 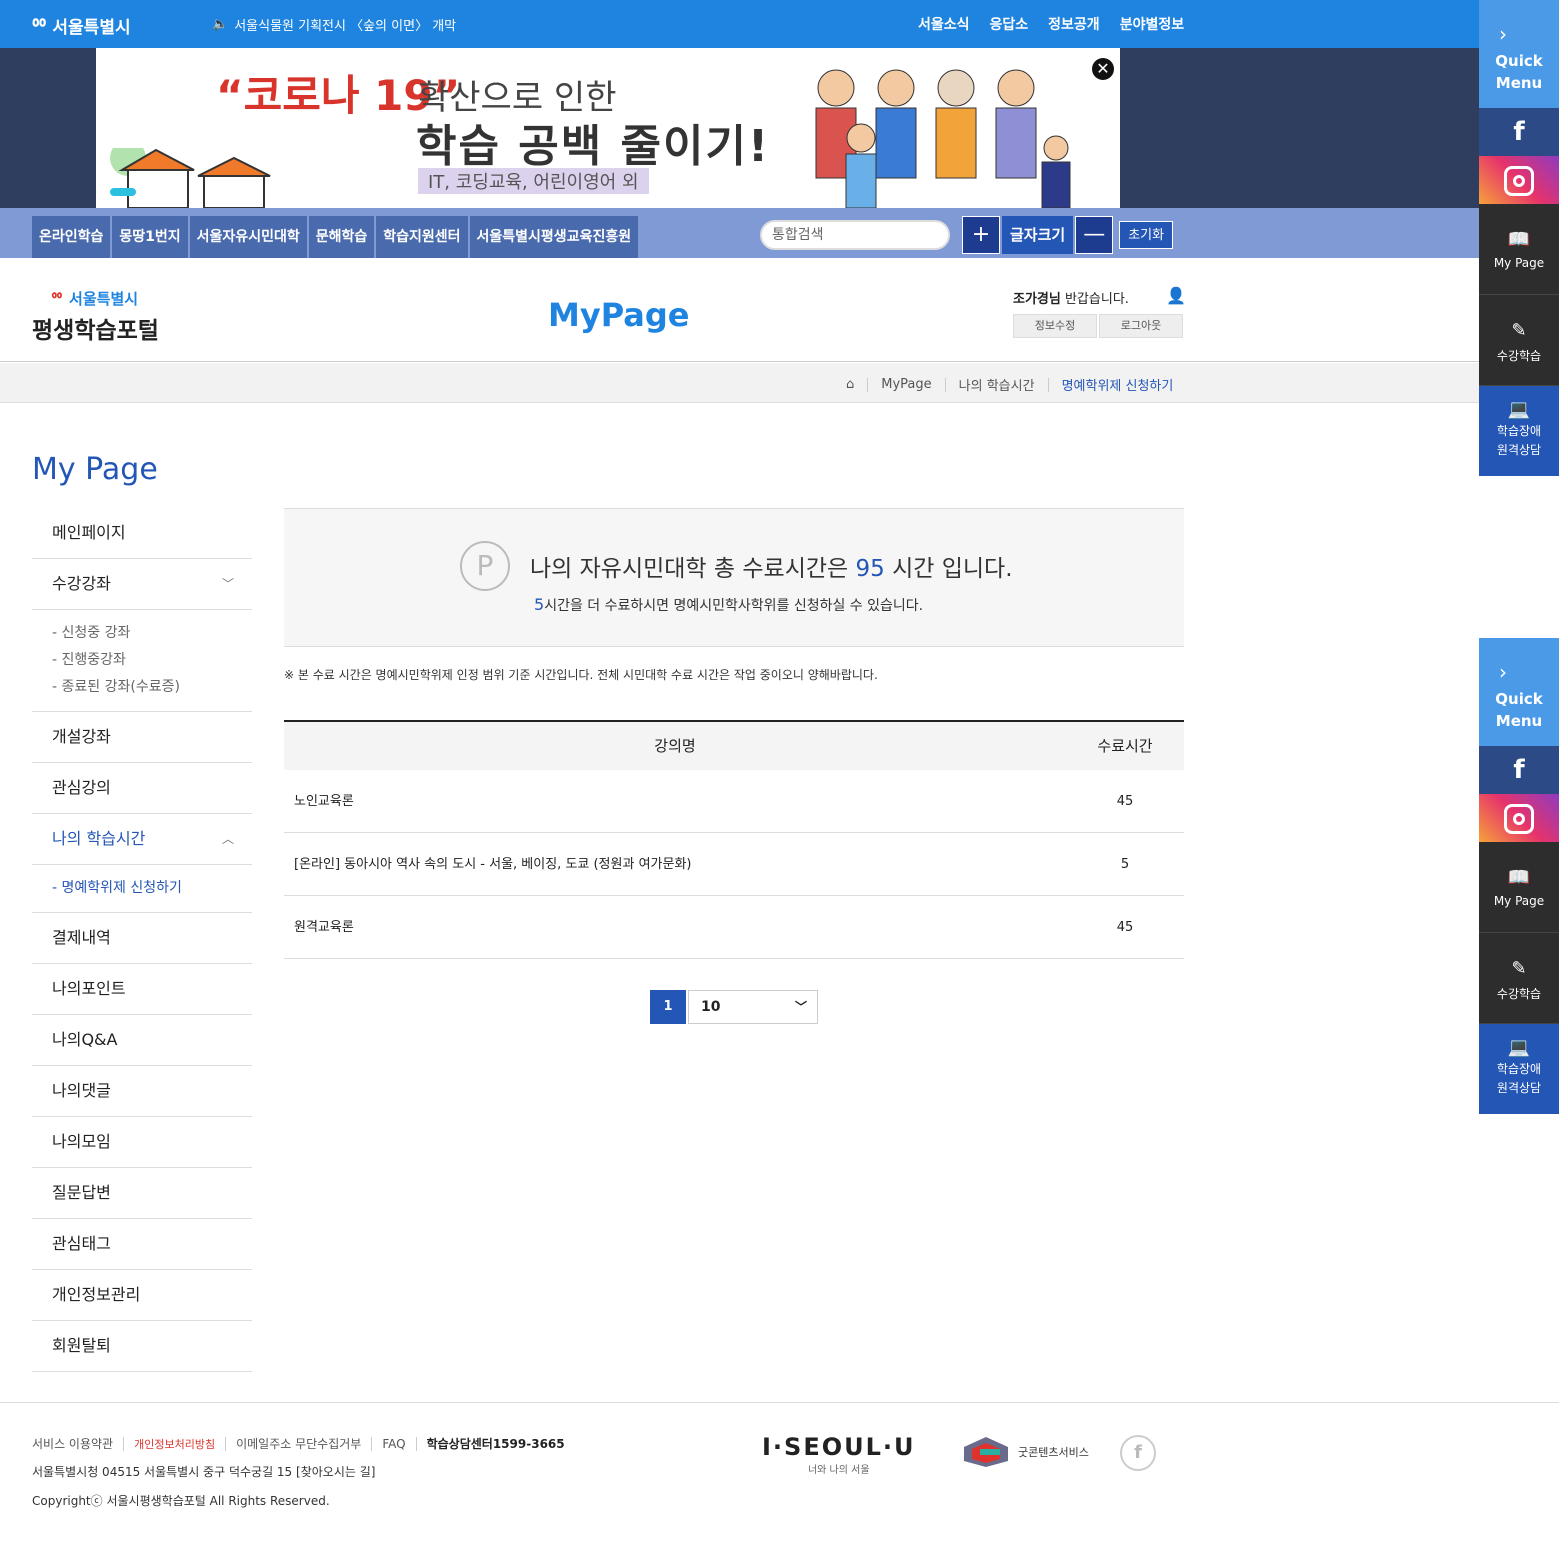 What do you see at coordinates (753, 1007) in the screenshot?
I see `page-size-select: 10 ﹀` at bounding box center [753, 1007].